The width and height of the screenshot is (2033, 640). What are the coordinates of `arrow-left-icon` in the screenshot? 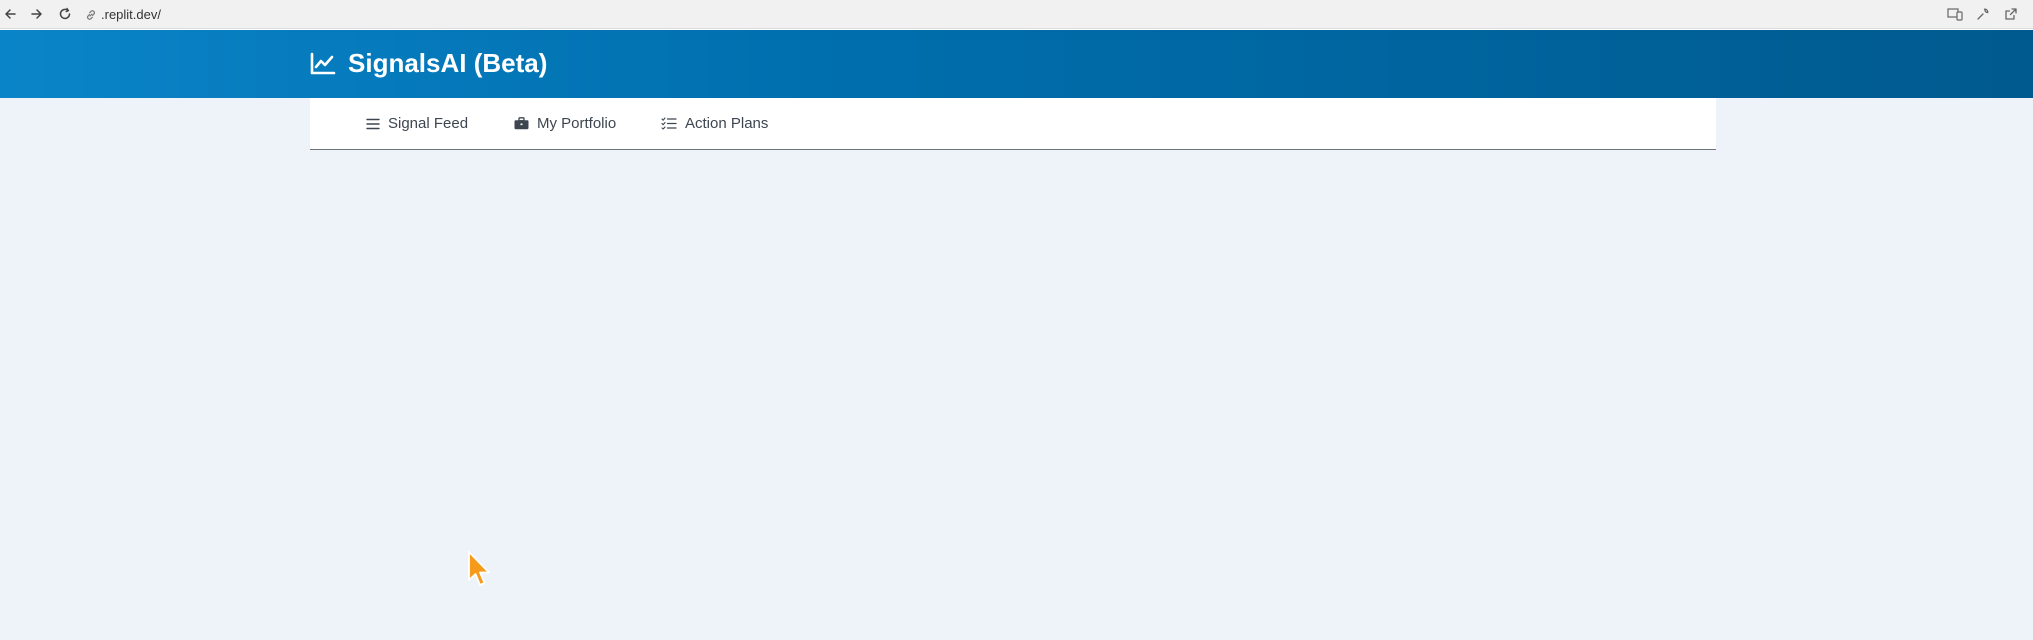 It's located at (10, 14).